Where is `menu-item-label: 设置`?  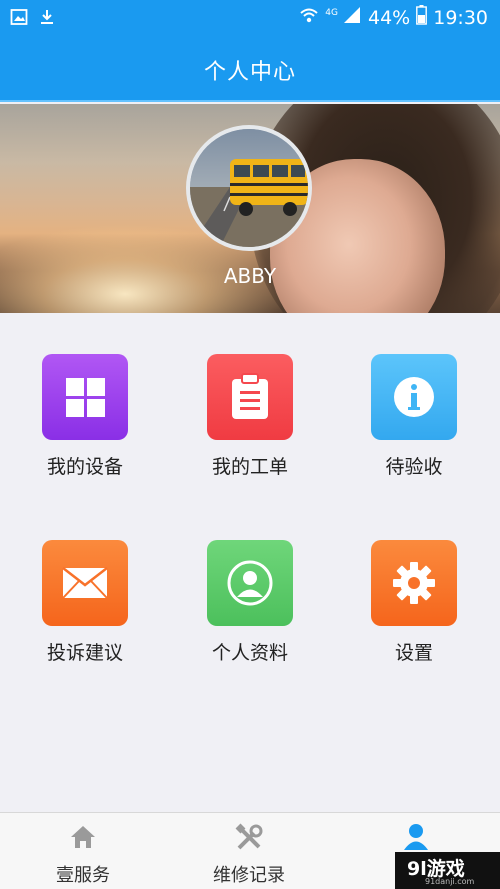 menu-item-label: 设置 is located at coordinates (413, 653).